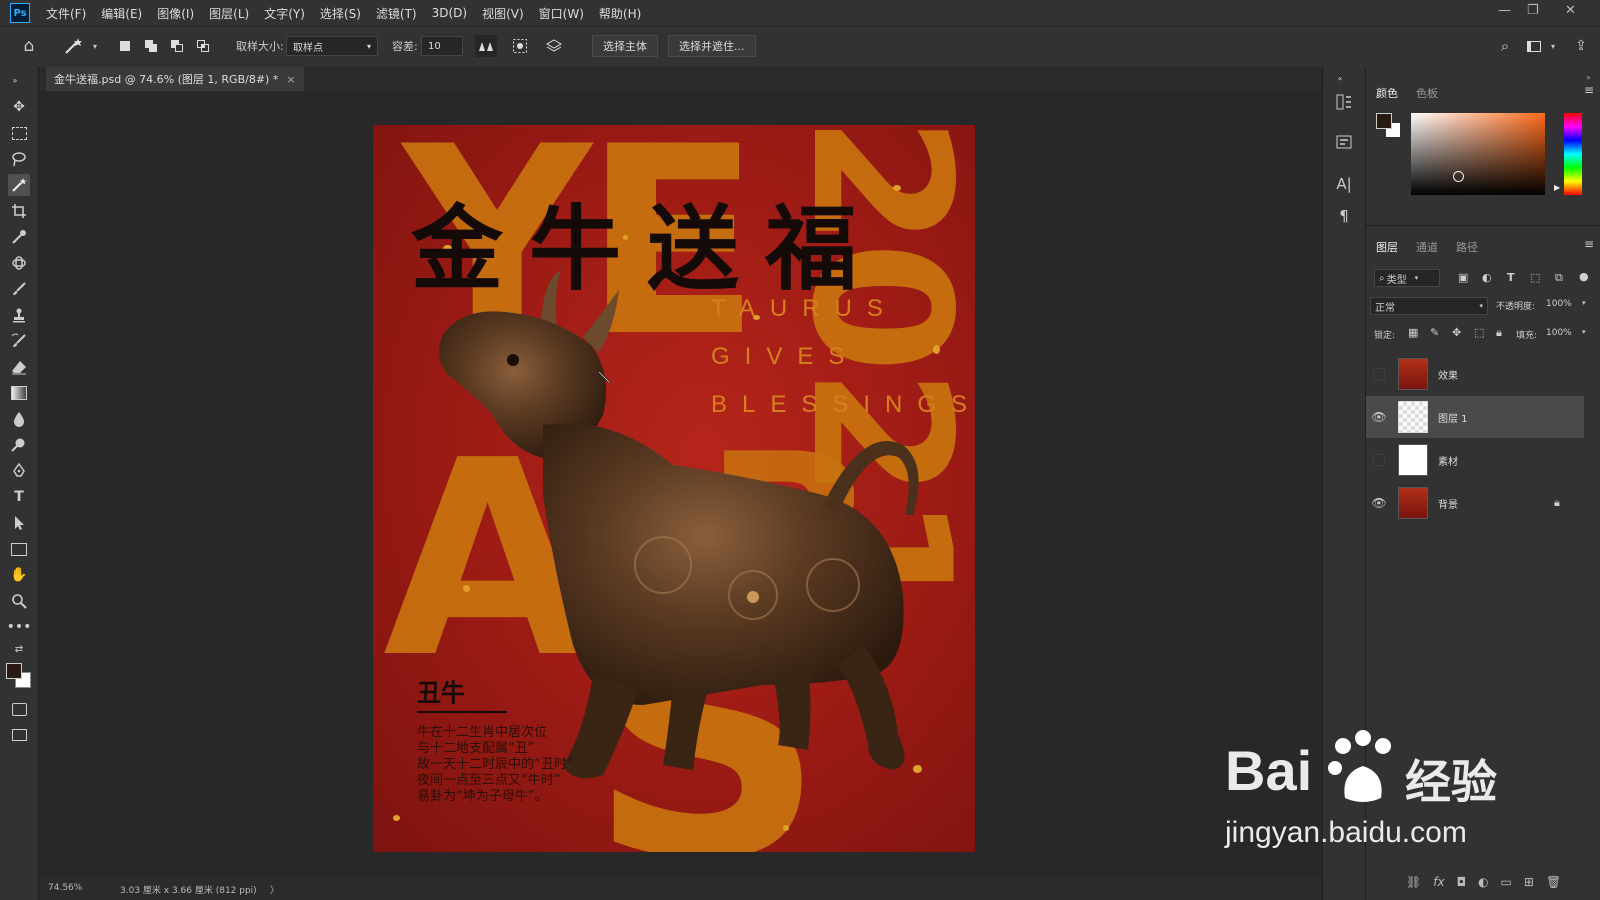  What do you see at coordinates (1407, 278) in the screenshot?
I see `layer-filter-select: ⌕ 类型 ▾` at bounding box center [1407, 278].